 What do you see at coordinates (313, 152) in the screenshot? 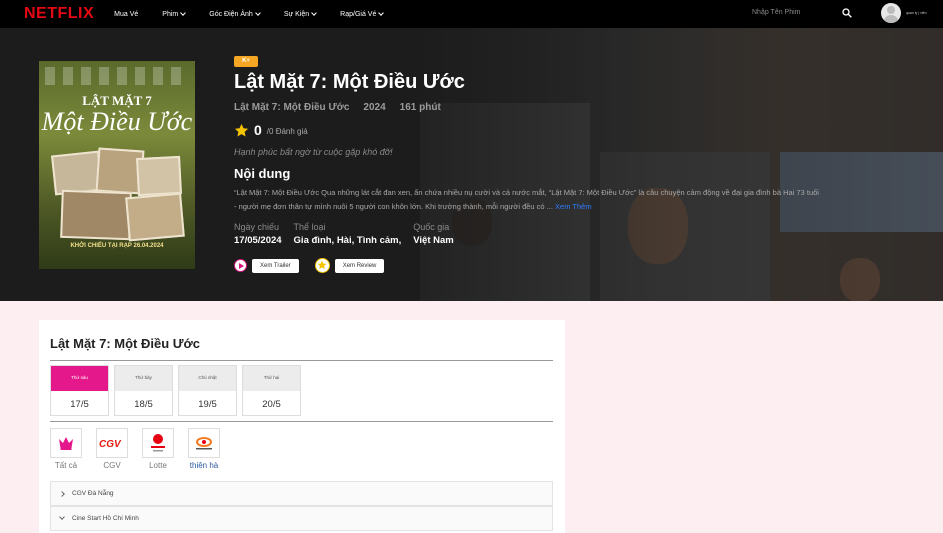
I see `movie-tagline: Hạnh phúc bất ngờ từ cuộc gặp khó đỡ!` at bounding box center [313, 152].